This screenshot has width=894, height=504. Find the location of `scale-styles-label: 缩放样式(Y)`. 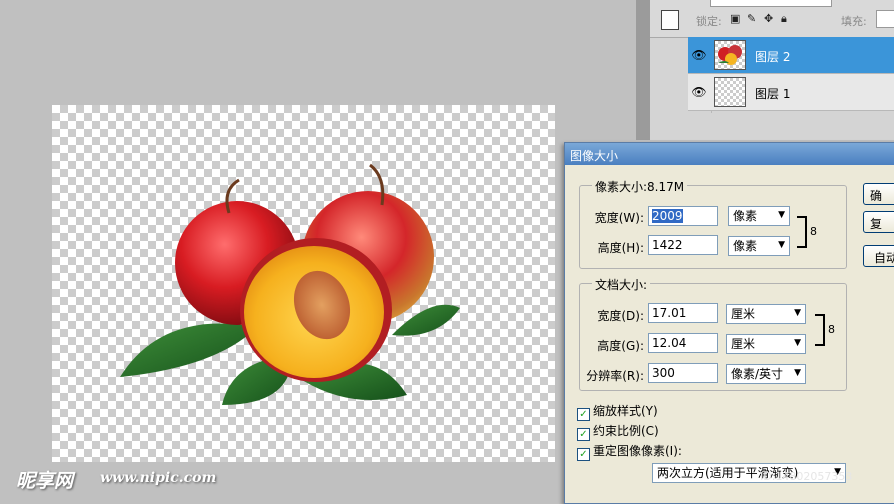

scale-styles-label: 缩放样式(Y) is located at coordinates (625, 411).